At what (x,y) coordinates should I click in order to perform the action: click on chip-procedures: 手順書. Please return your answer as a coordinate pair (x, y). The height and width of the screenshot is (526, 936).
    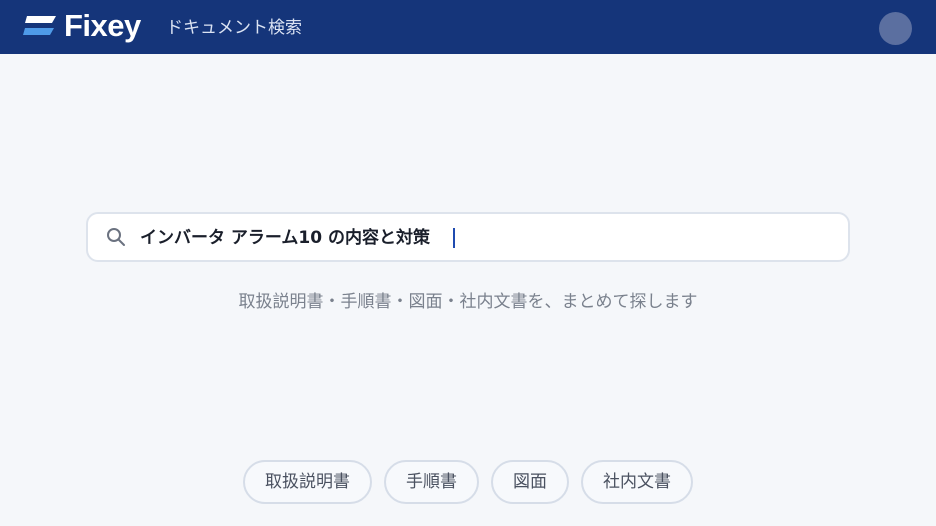
    Looking at the image, I should click on (431, 482).